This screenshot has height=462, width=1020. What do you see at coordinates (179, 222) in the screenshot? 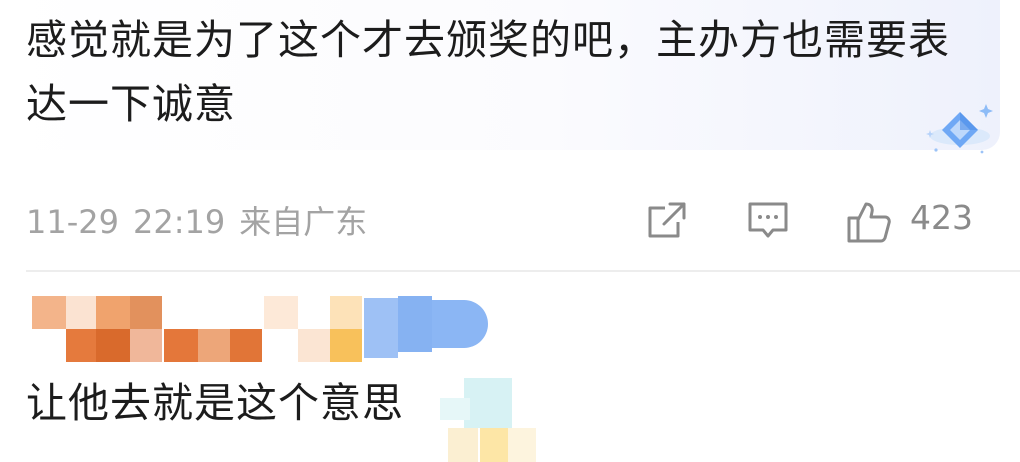
I see `comment-time: 22:19` at bounding box center [179, 222].